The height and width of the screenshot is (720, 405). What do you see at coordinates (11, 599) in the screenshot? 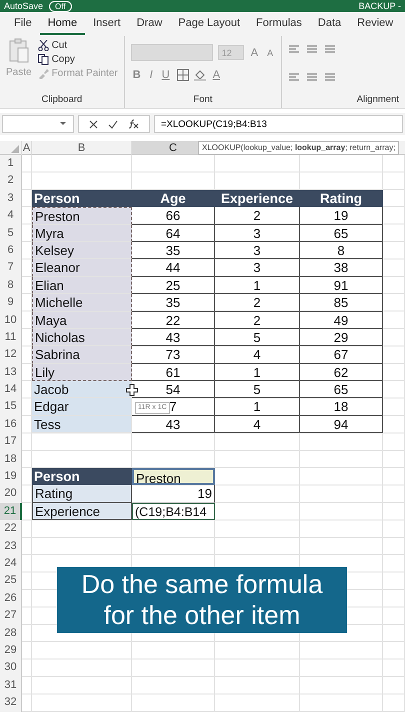
I see `row-number: 26` at bounding box center [11, 599].